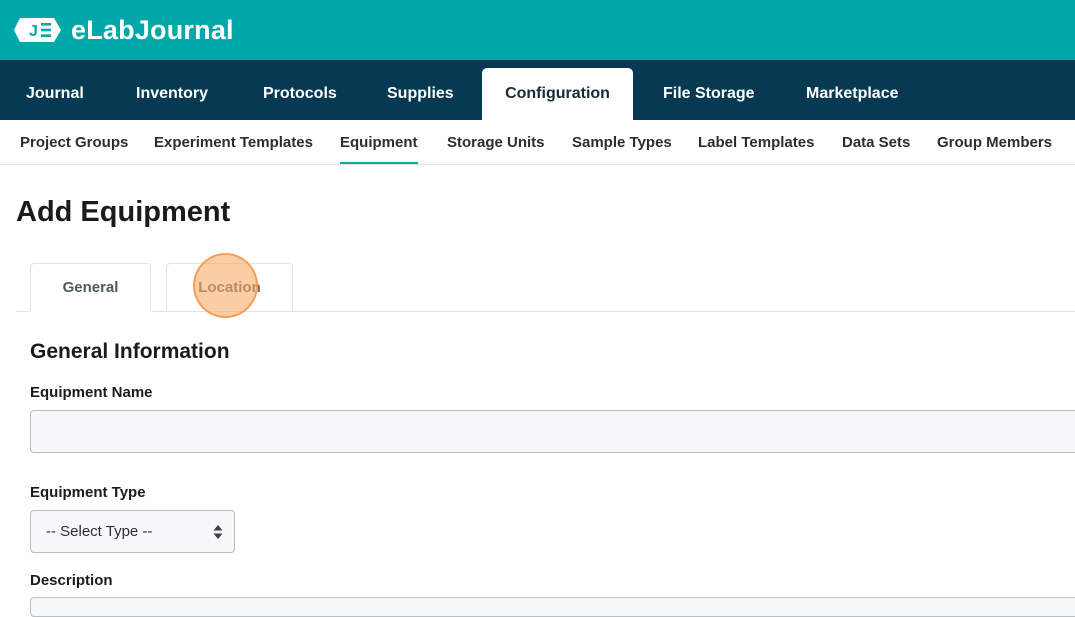  Describe the element at coordinates (33, 31) in the screenshot. I see `logo-letter: J` at that location.